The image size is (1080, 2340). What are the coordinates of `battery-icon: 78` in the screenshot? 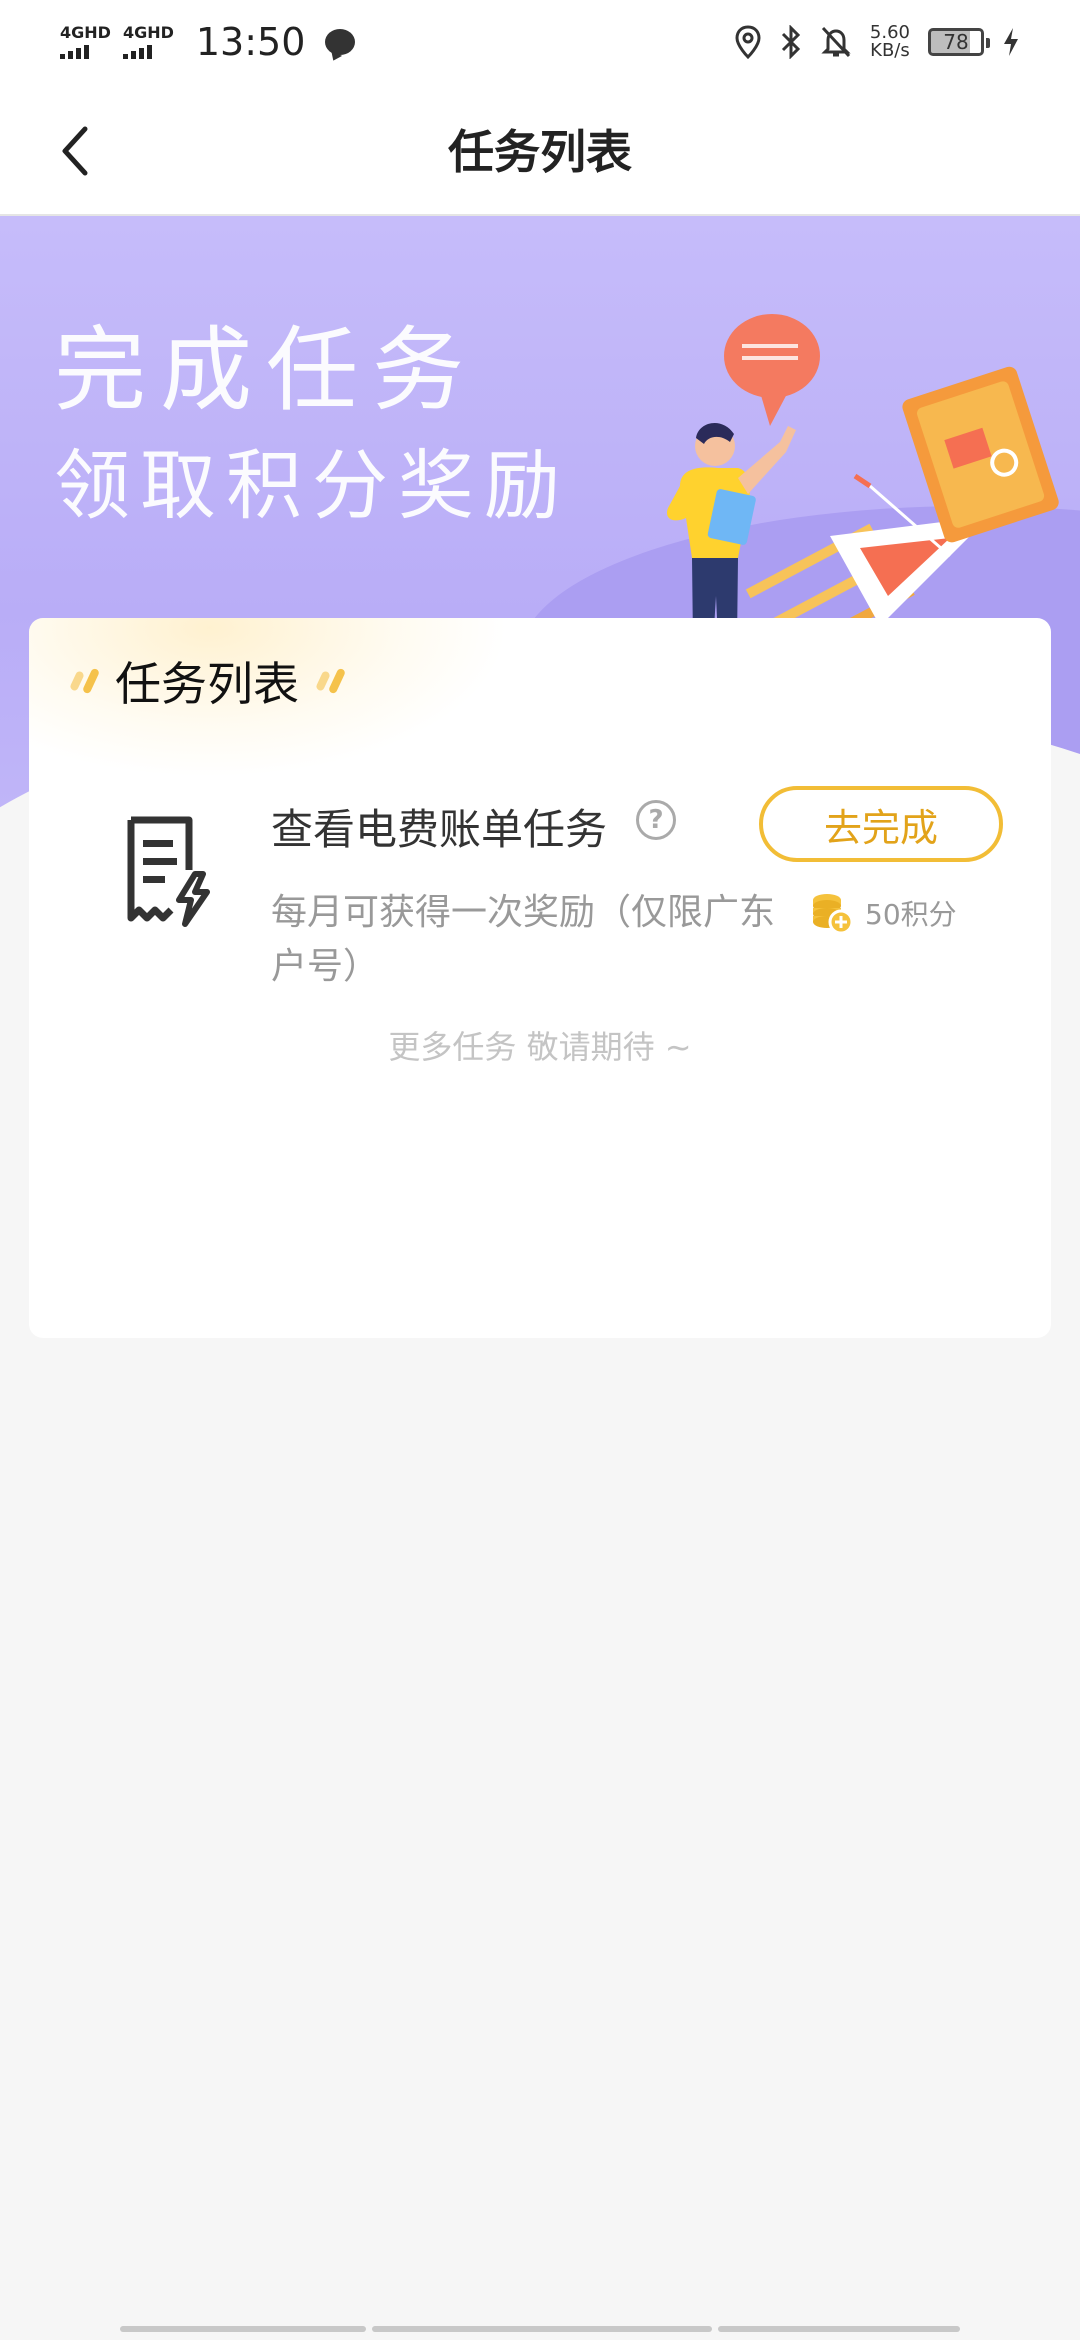 It's located at (959, 42).